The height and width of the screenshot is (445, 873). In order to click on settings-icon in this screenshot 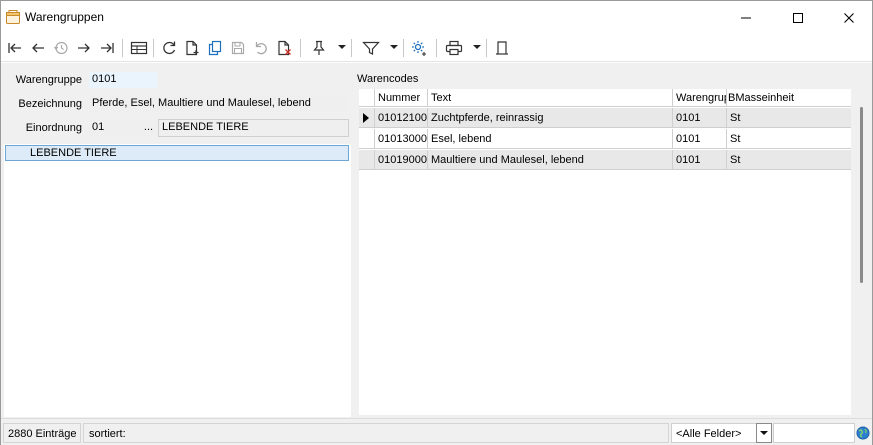, I will do `click(419, 48)`.